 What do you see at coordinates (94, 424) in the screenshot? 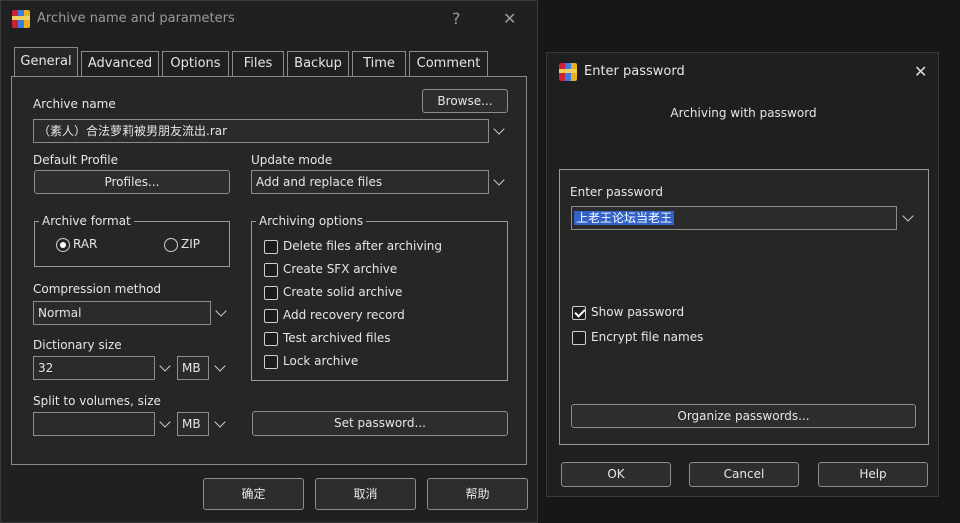
I see `split-volumes-input` at bounding box center [94, 424].